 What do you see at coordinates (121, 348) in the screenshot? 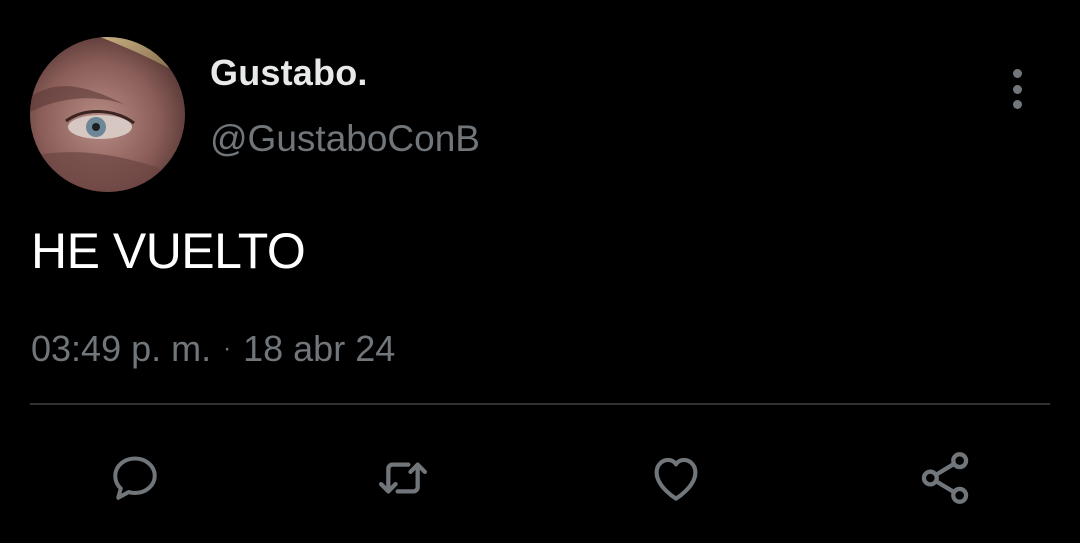
I see `tweet-time: 03:49 p. m.` at bounding box center [121, 348].